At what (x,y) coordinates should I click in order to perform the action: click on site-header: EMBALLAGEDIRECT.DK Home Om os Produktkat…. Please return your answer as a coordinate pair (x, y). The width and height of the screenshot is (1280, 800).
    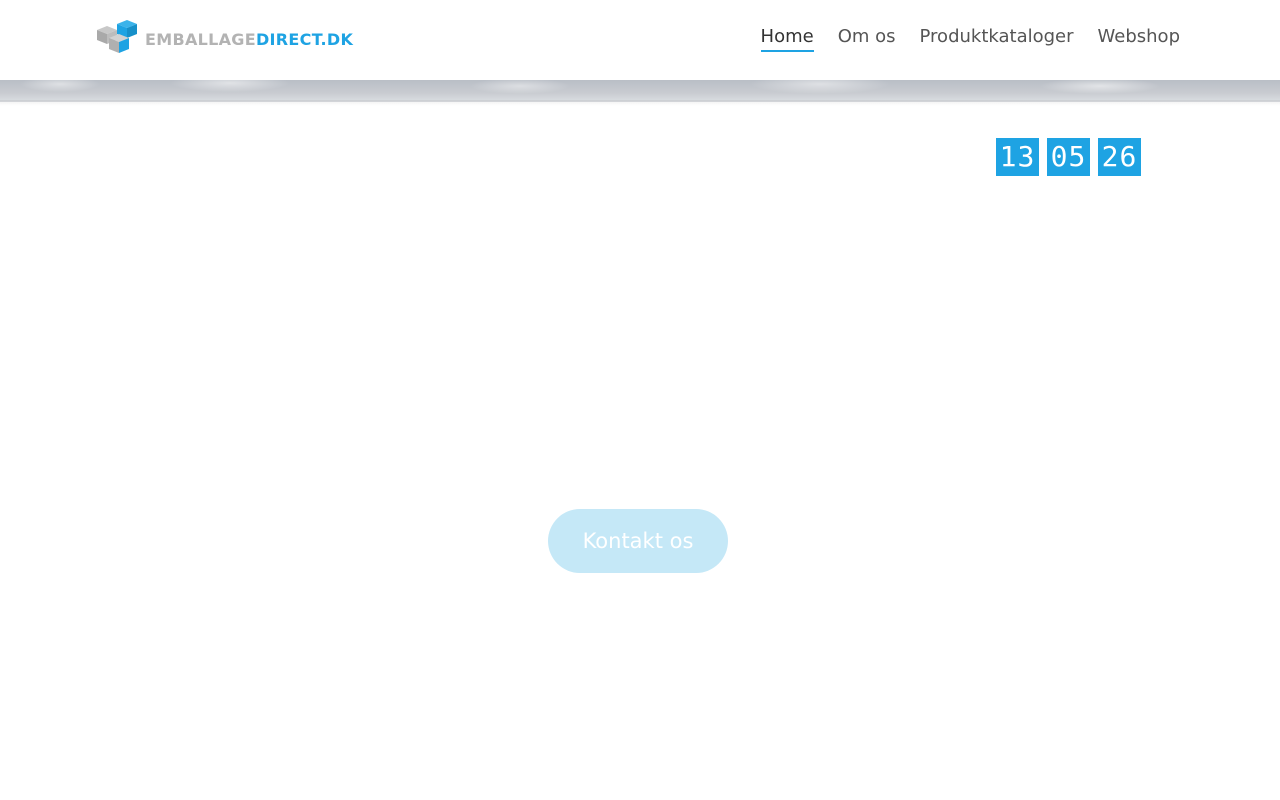
    Looking at the image, I should click on (640, 40).